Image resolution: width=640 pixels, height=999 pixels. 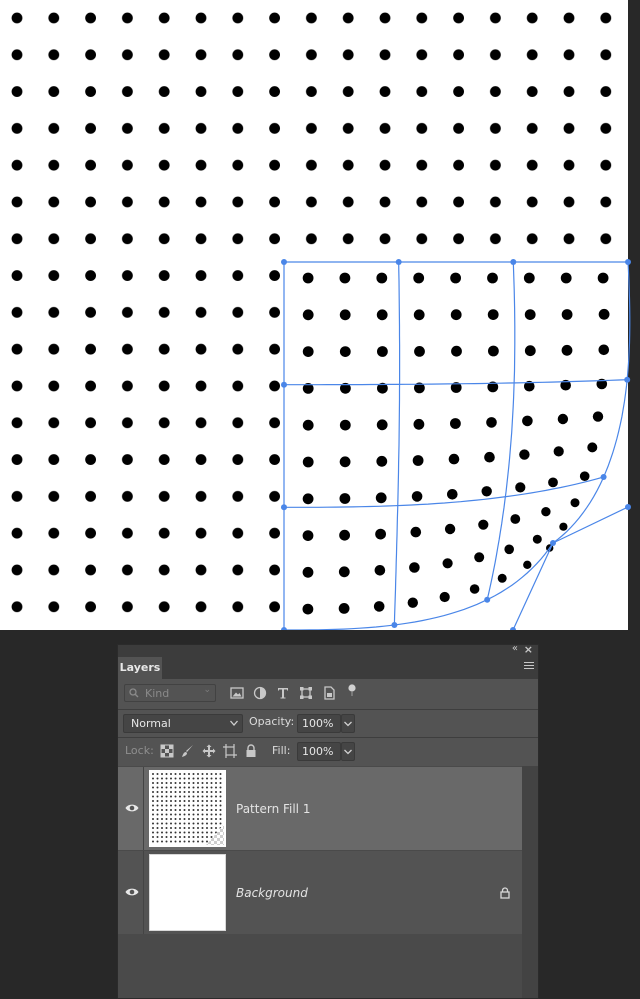 I want to click on chevron-down-icon: ⌄, so click(x=207, y=690).